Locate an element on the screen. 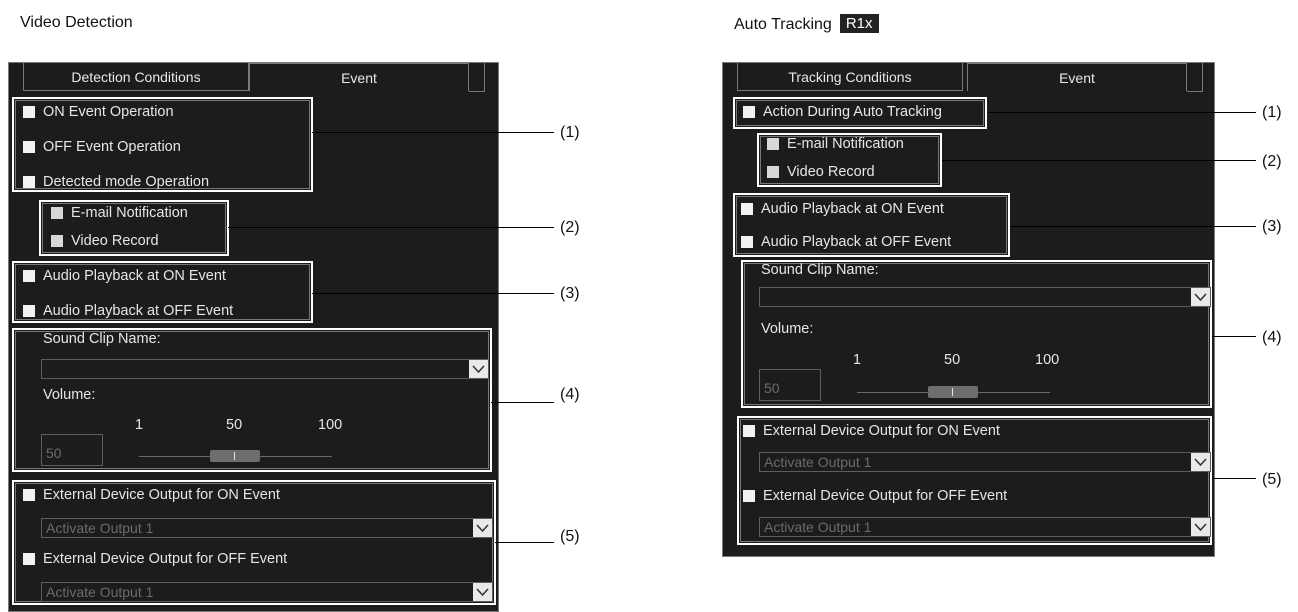 Image resolution: width=1298 pixels, height=612 pixels. model-badge: R1x is located at coordinates (859, 23).